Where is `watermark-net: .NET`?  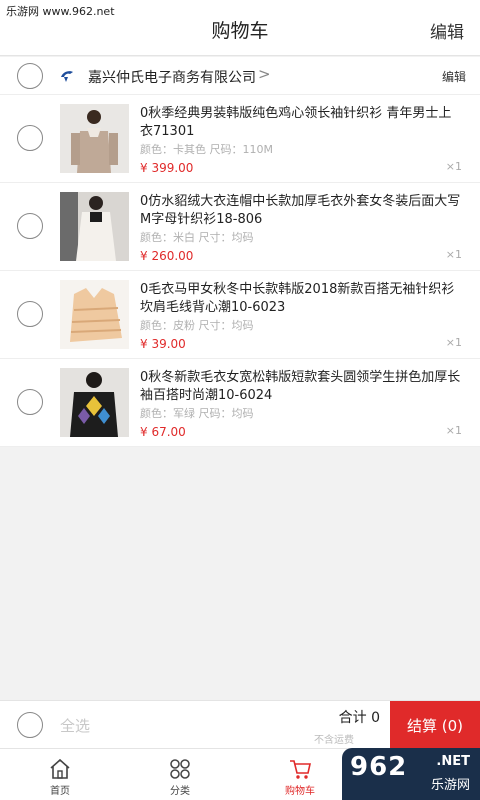 watermark-net: .NET is located at coordinates (453, 761).